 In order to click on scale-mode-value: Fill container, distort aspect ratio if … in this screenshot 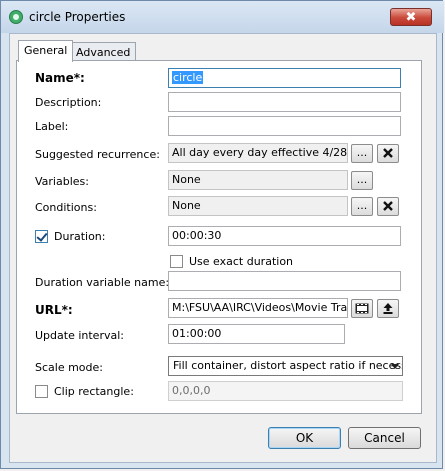, I will do `click(288, 365)`.